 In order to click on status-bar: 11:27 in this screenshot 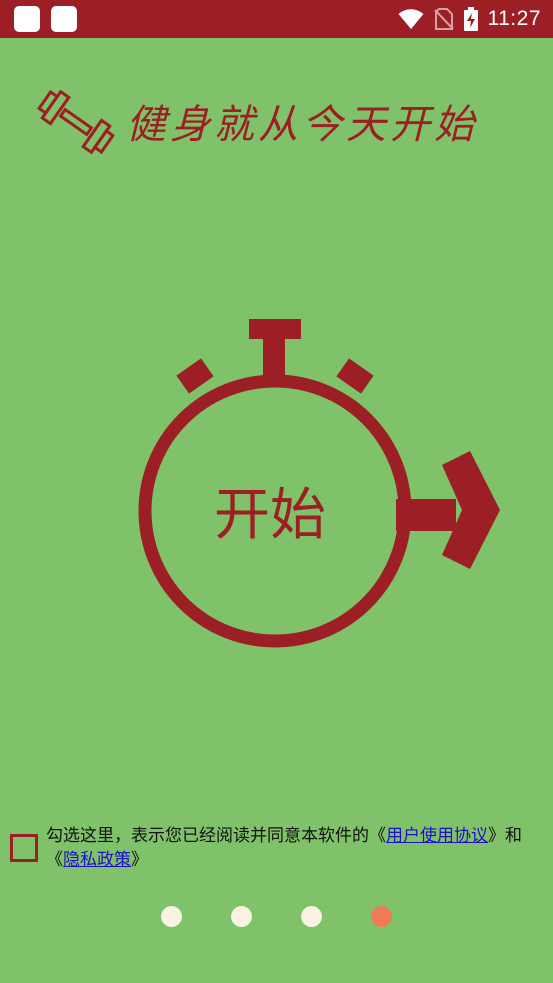, I will do `click(276, 19)`.